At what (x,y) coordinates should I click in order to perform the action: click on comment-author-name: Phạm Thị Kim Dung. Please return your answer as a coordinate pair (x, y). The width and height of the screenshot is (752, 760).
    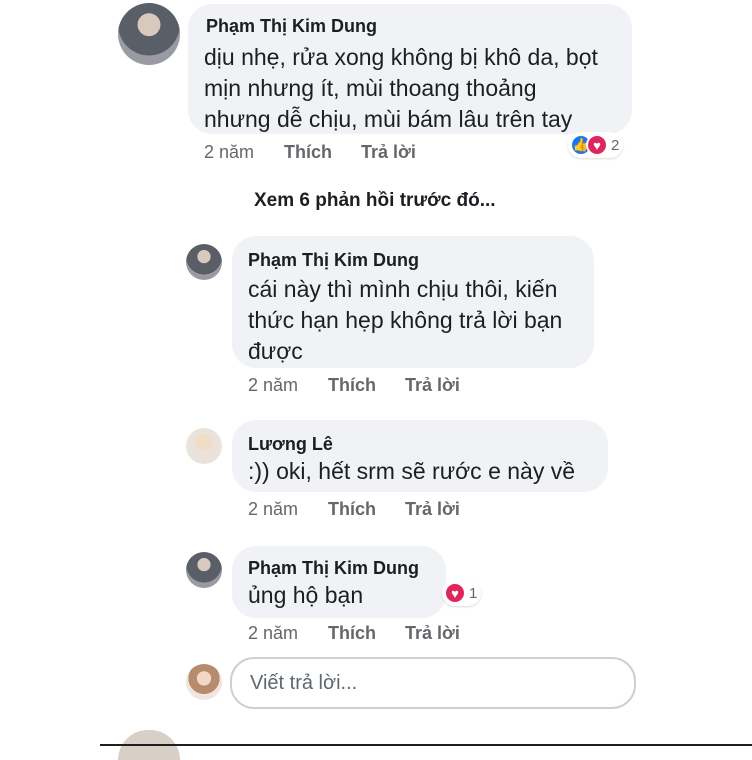
    Looking at the image, I should click on (291, 26).